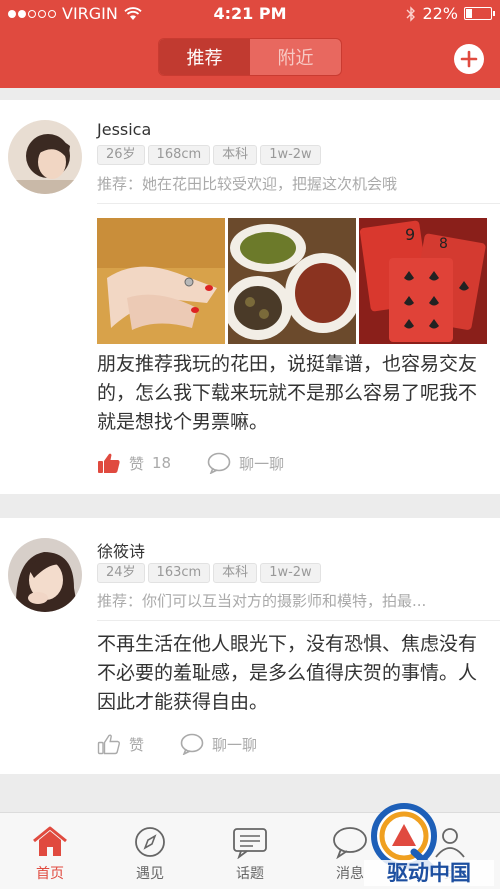 The width and height of the screenshot is (500, 889). Describe the element at coordinates (250, 874) in the screenshot. I see `tab-label: 话题` at that location.